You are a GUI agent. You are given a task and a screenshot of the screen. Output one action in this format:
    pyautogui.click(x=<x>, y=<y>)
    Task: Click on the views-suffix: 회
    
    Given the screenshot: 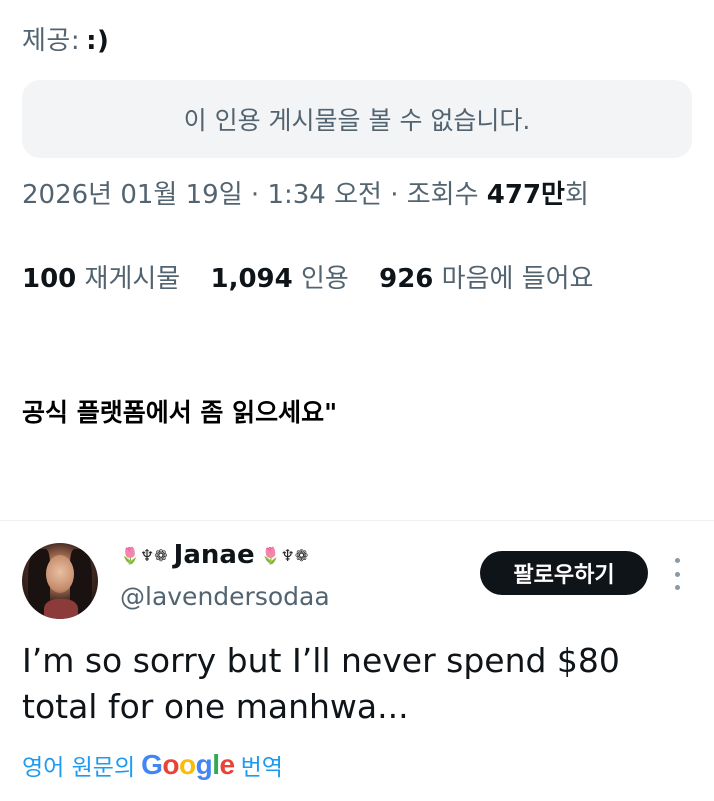 What is the action you would take?
    pyautogui.click(x=576, y=195)
    